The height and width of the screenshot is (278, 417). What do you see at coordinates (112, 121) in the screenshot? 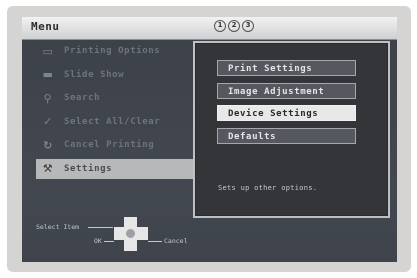
I see `menu-item-label: Select All/Clear` at bounding box center [112, 121].